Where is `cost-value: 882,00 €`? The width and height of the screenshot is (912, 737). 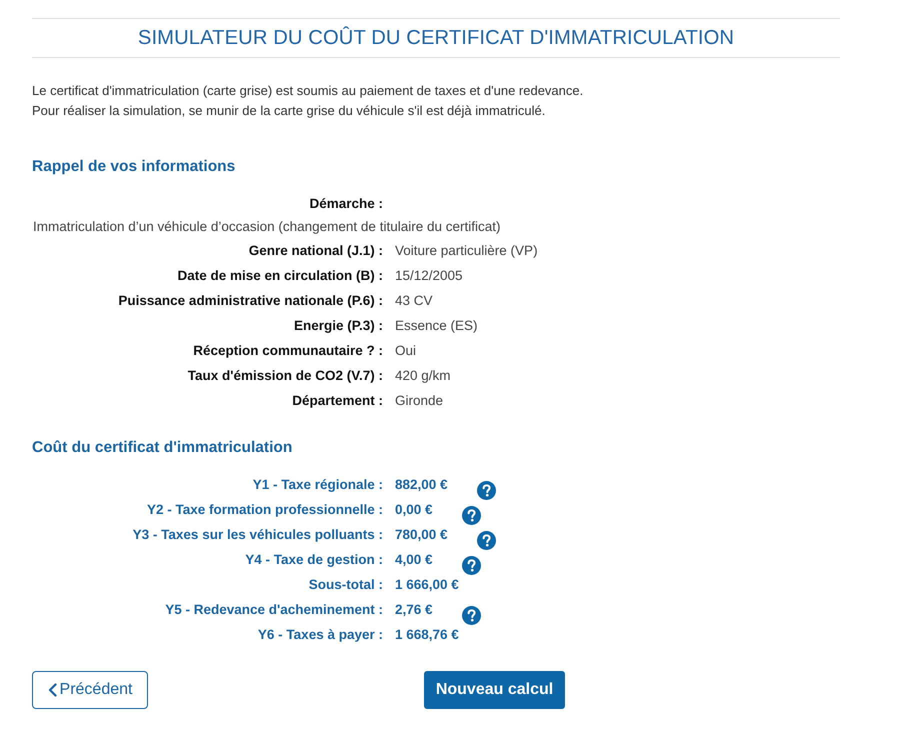 cost-value: 882,00 € is located at coordinates (421, 485).